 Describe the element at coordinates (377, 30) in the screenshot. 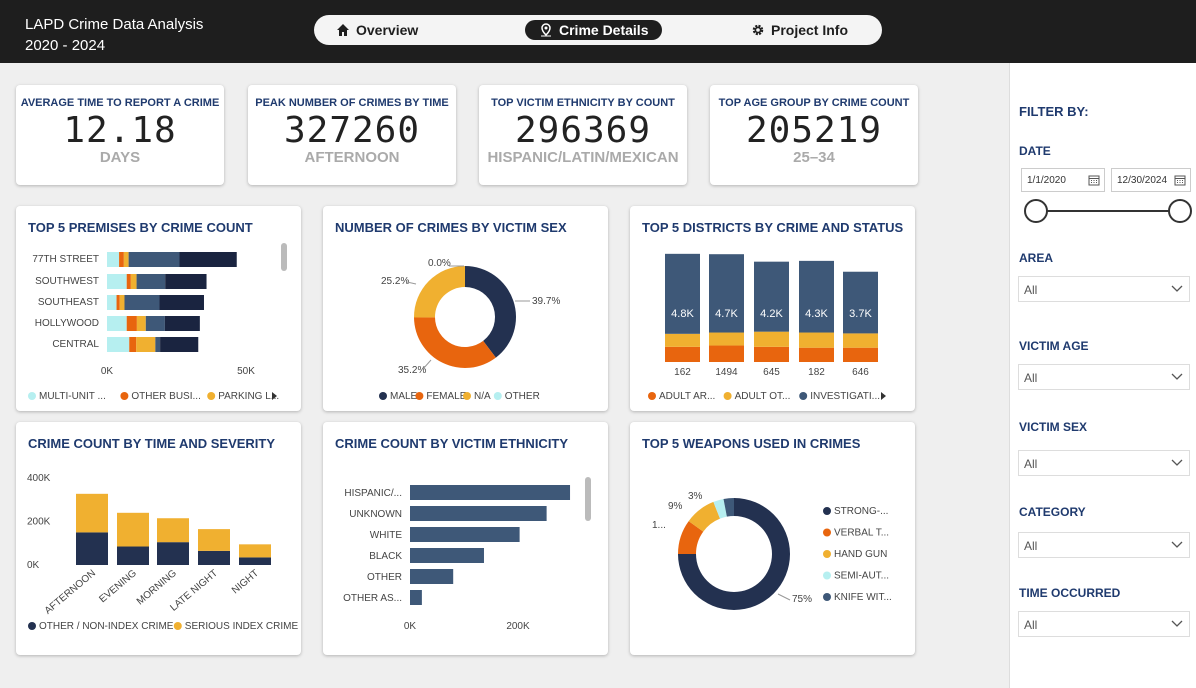

I see `tab-overview: Overview` at that location.